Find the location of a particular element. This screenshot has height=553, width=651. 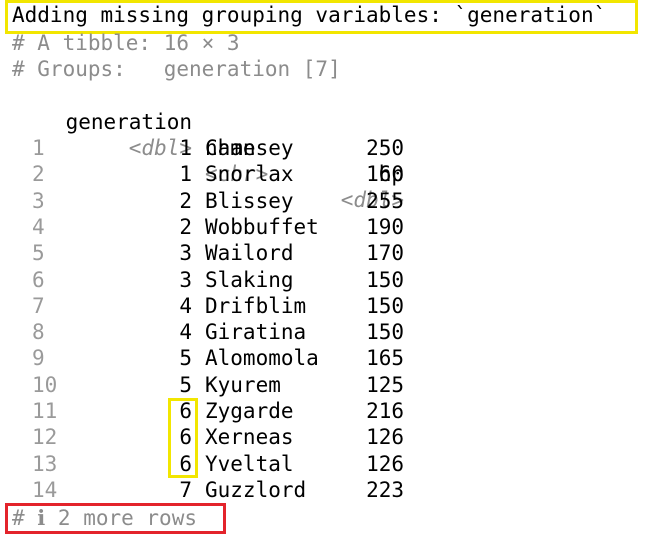

groups-info: # Groups: generation [7] is located at coordinates (176, 69).